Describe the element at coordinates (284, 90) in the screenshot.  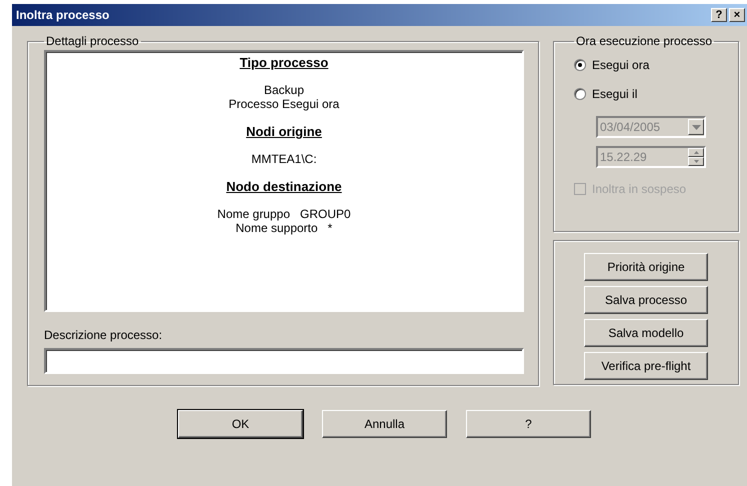
I see `detail-text: Backup` at that location.